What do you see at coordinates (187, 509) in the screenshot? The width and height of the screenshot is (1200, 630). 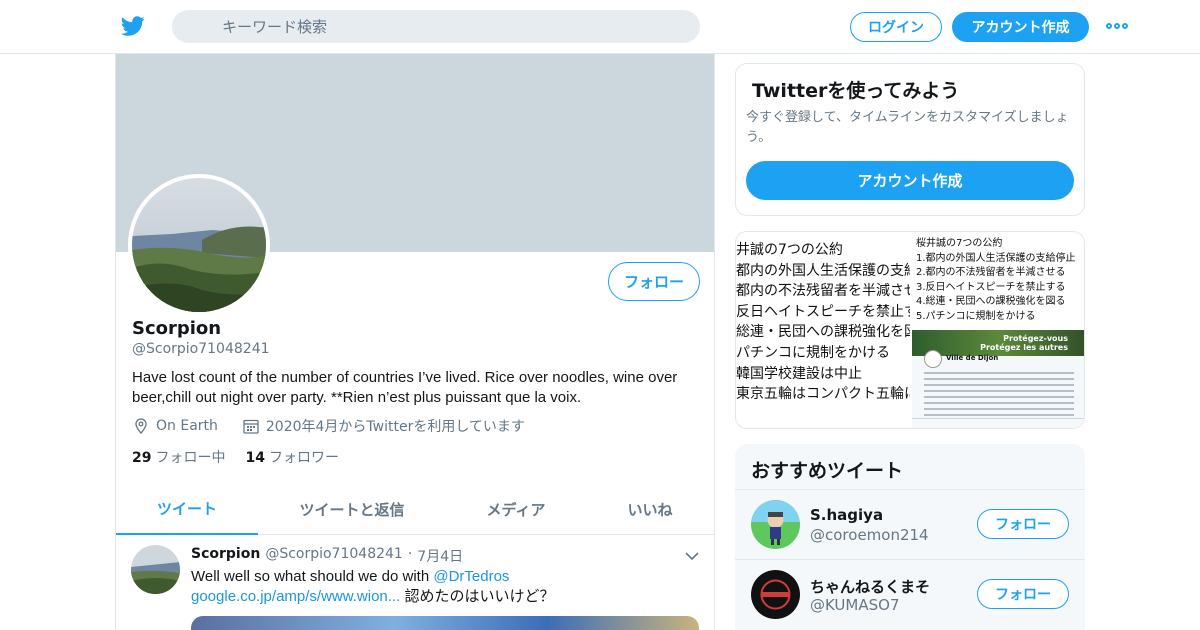 I see `tab-tweets: ツイート` at bounding box center [187, 509].